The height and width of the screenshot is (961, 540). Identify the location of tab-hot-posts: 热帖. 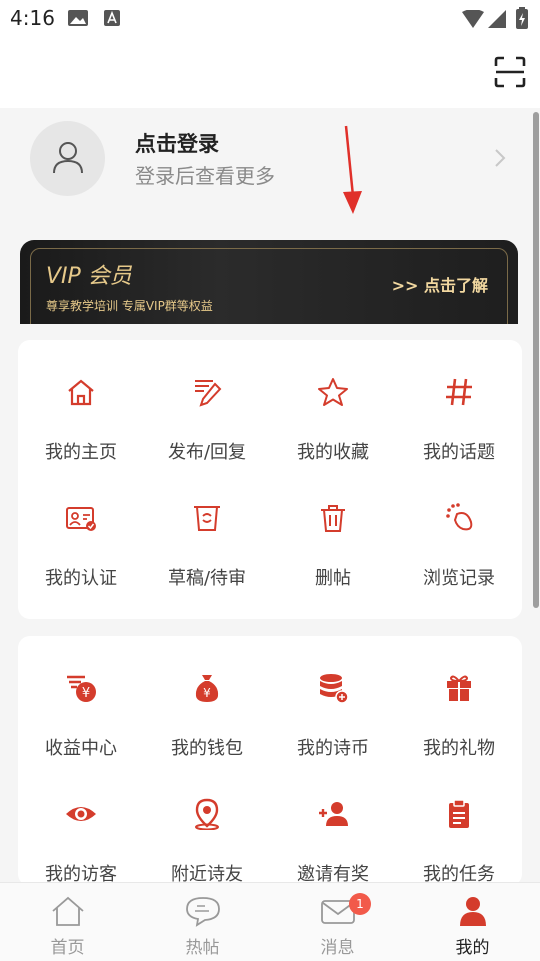
(202, 922).